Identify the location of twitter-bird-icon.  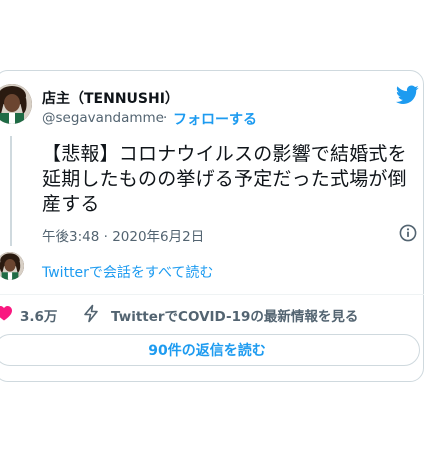
(407, 95).